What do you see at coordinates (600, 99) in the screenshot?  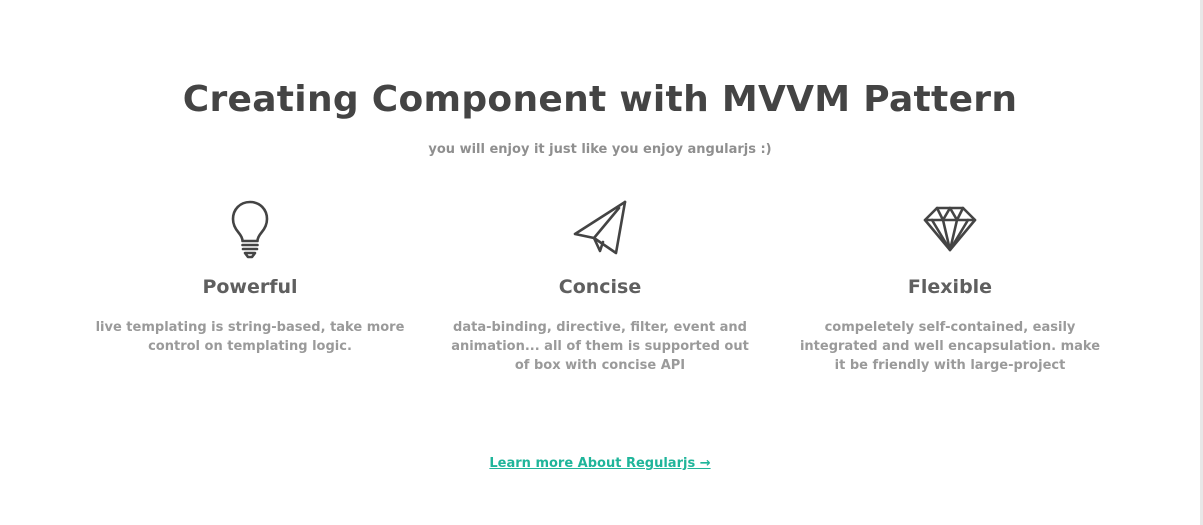 I see `section-title: Creating Component with MVVM Pattern` at bounding box center [600, 99].